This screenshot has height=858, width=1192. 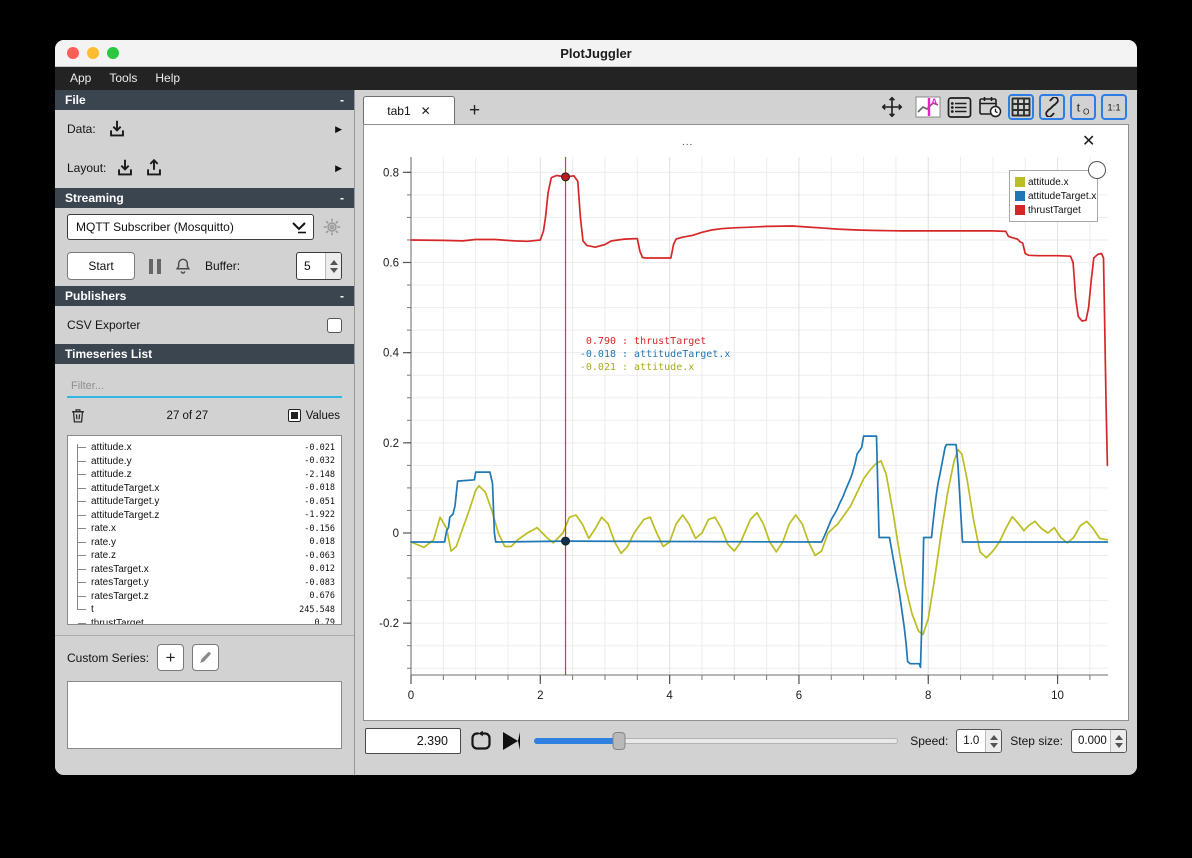 What do you see at coordinates (637, 367) in the screenshot?
I see `tracker-line: -0.021 : attitude.x` at bounding box center [637, 367].